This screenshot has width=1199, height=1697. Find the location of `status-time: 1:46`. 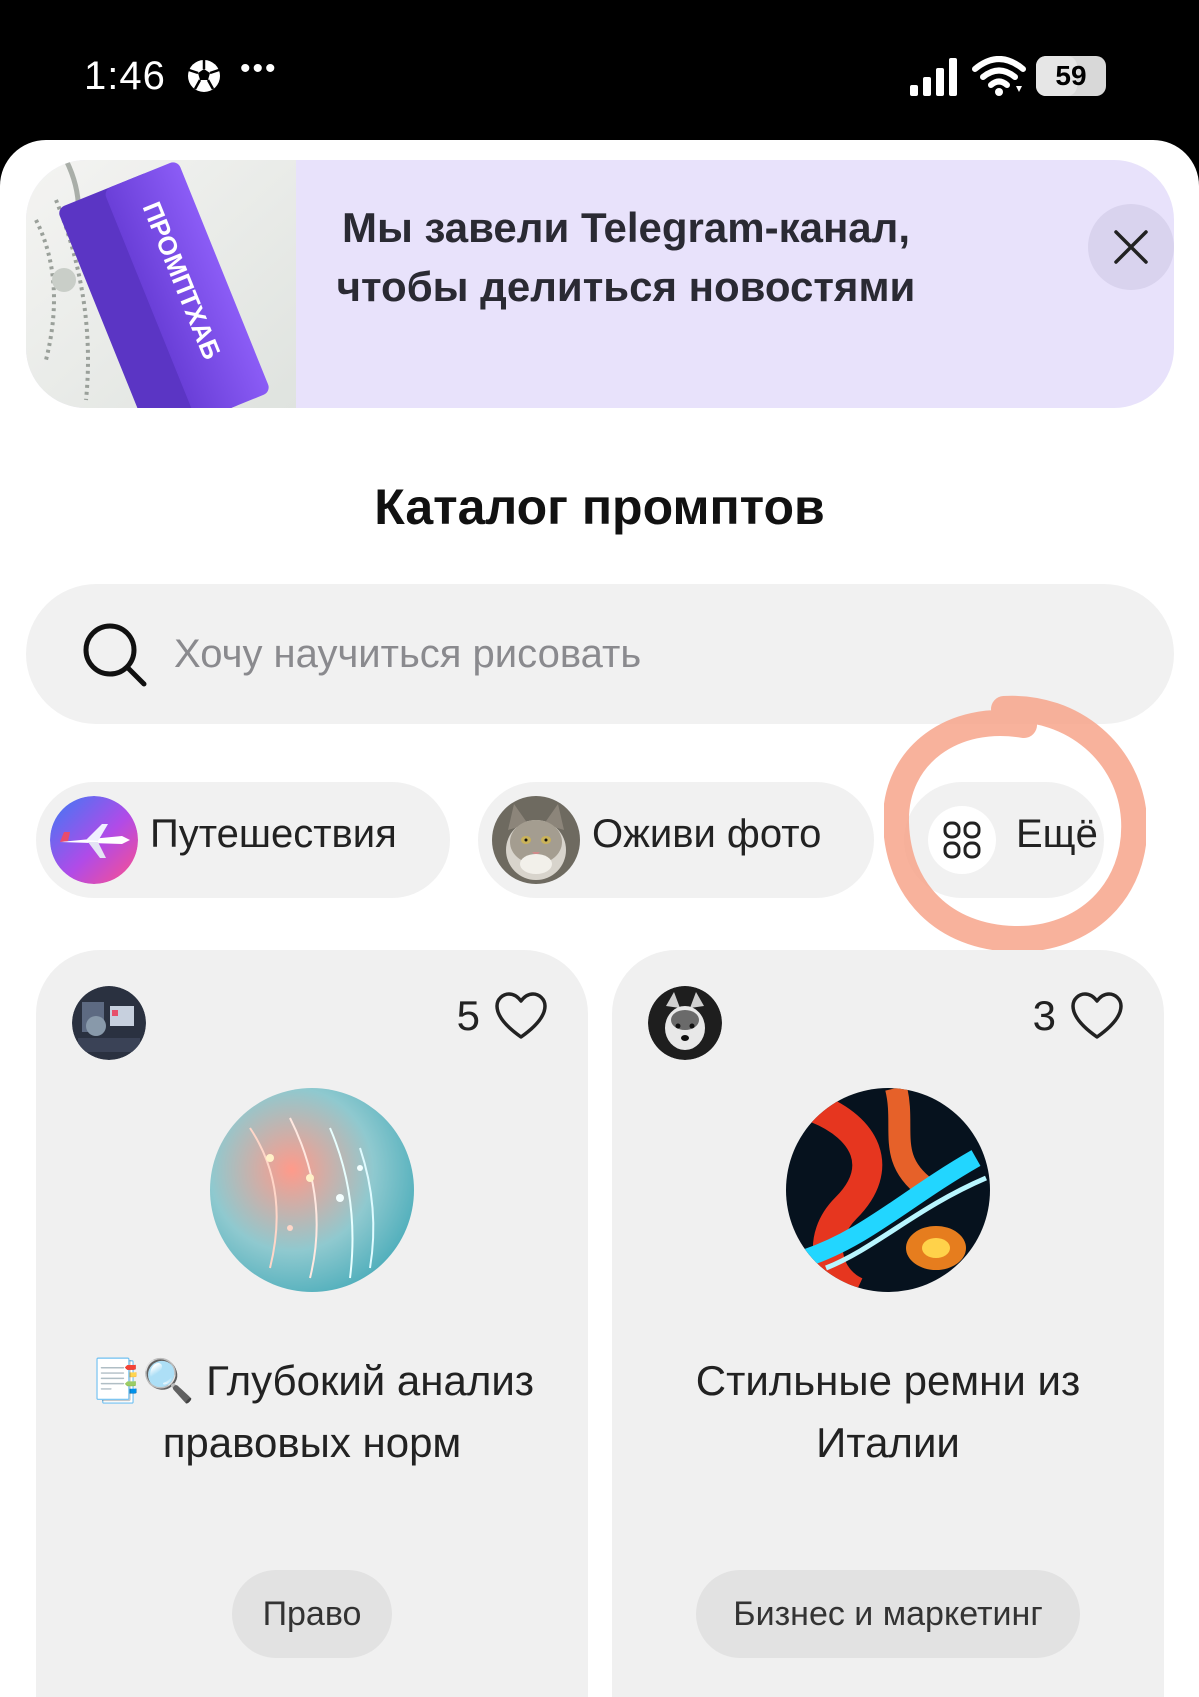

status-time: 1:46 is located at coordinates (125, 76).